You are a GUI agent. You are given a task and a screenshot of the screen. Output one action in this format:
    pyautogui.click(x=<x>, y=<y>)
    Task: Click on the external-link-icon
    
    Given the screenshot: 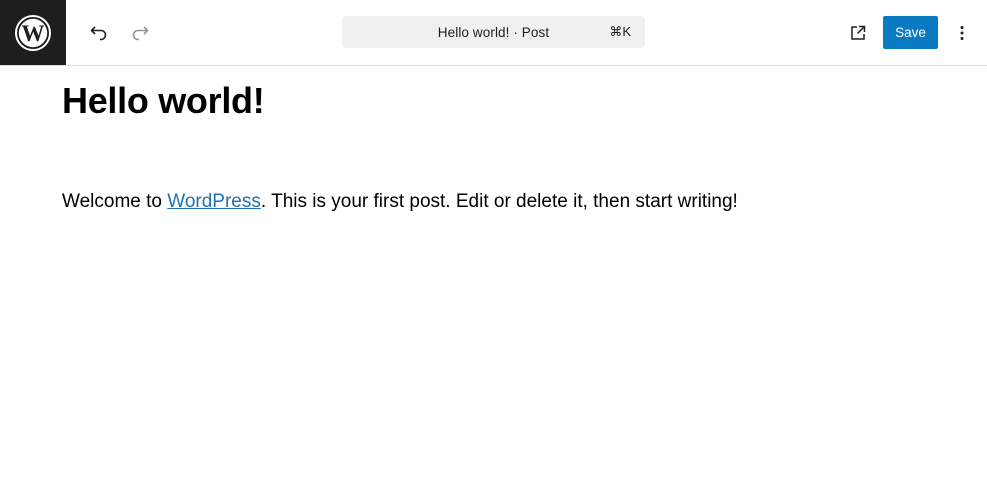 What is the action you would take?
    pyautogui.click(x=858, y=32)
    